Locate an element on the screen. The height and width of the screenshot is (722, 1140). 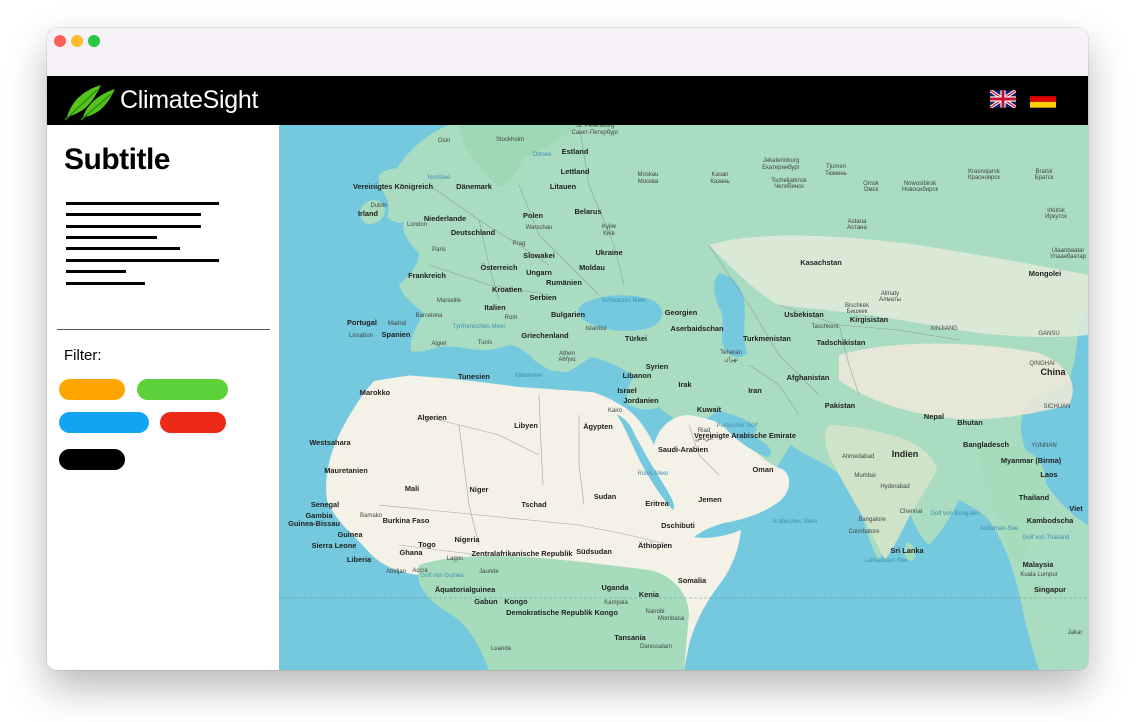
map-label-malaysia: Malaysia is located at coordinates (1039, 564).